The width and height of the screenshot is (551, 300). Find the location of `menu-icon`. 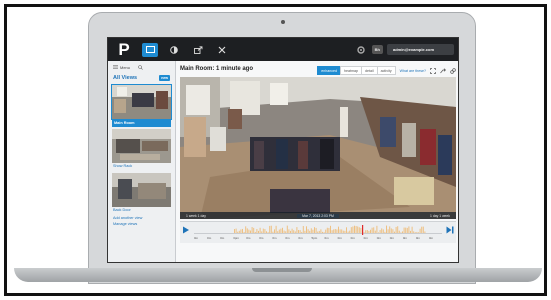

menu-icon is located at coordinates (115, 67).